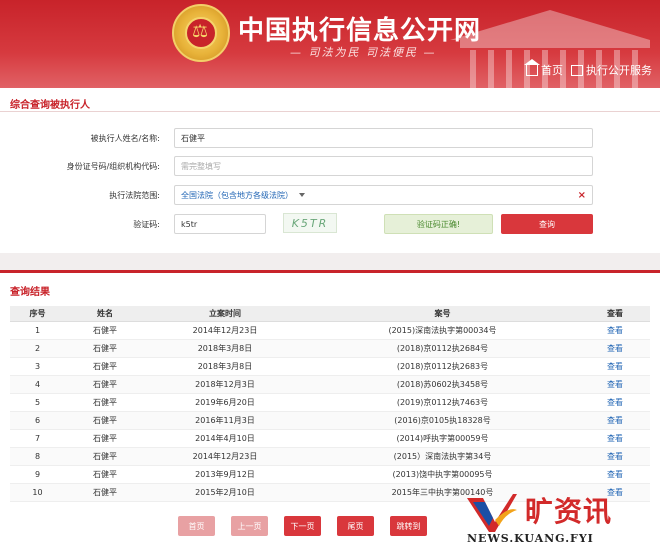  I want to click on captcha-image: K5TR, so click(310, 223).